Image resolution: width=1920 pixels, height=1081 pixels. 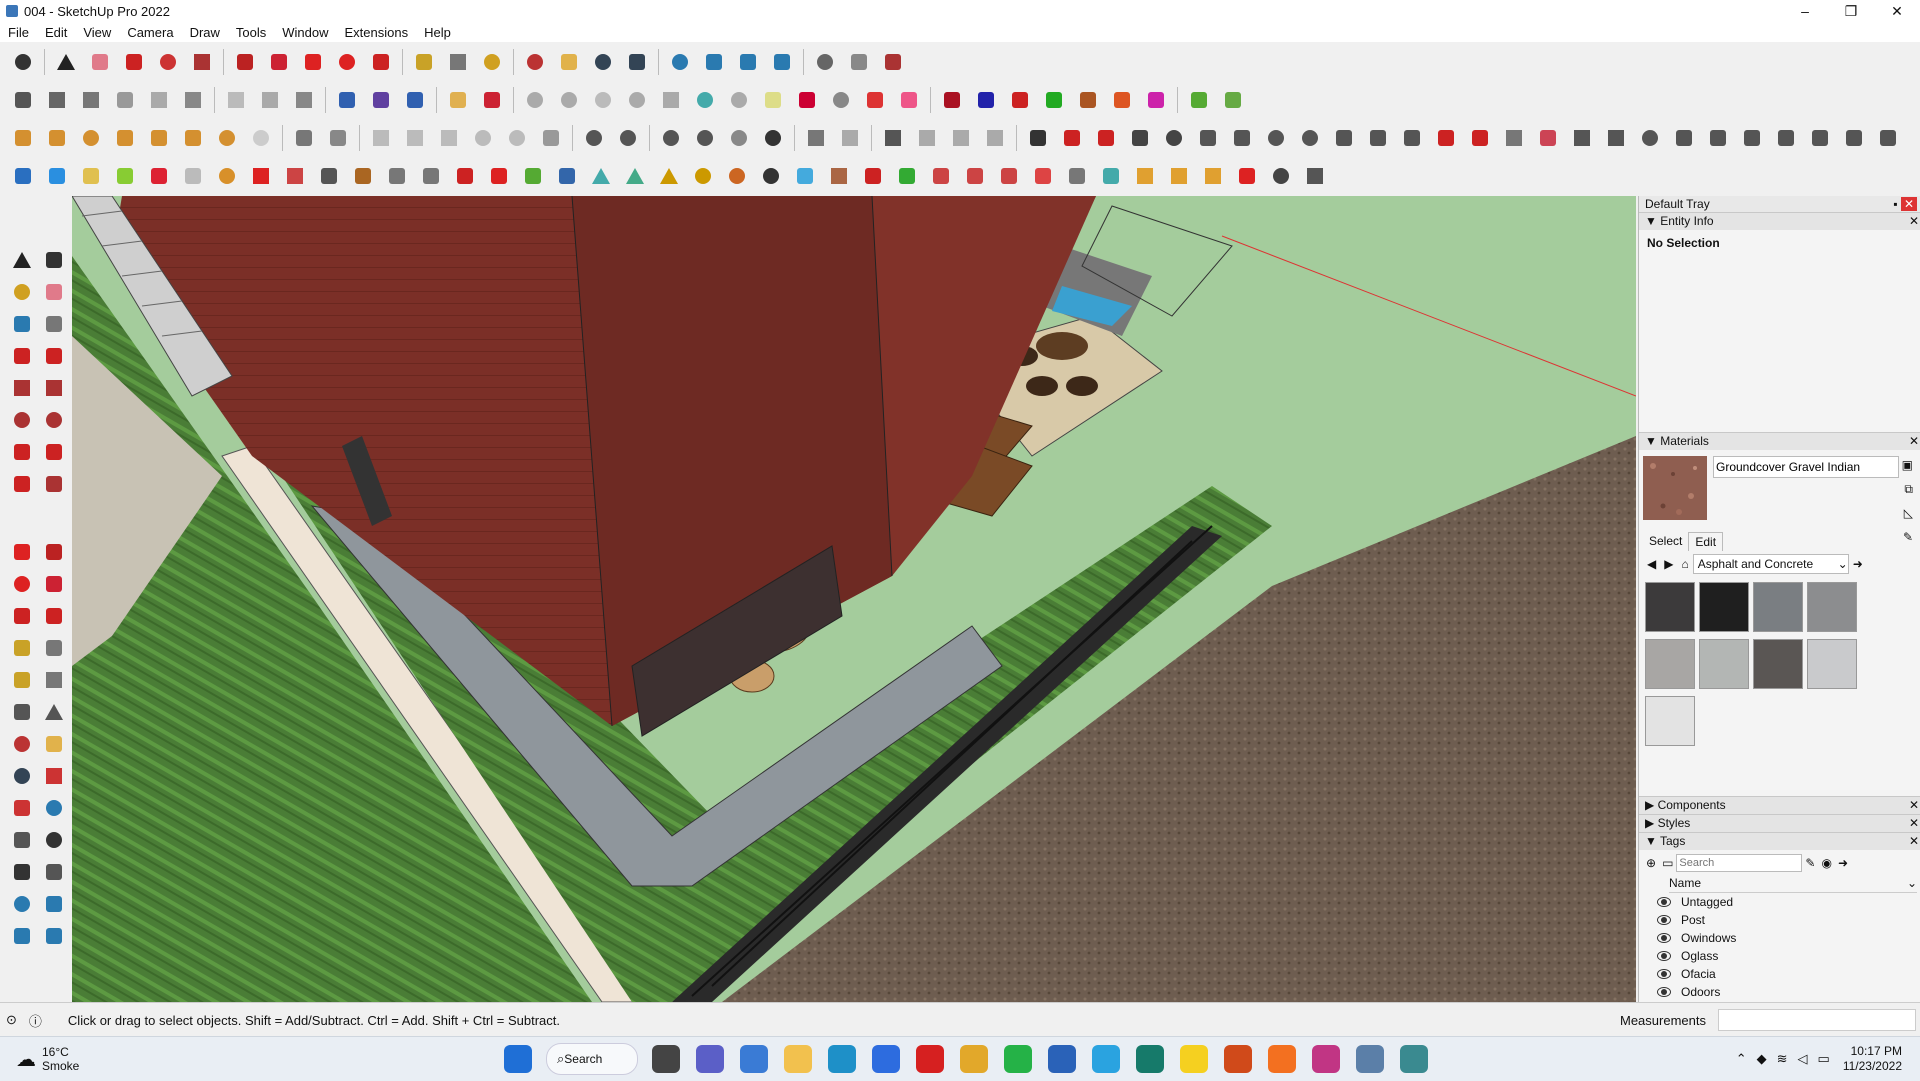 I want to click on parallelogram-icon, so click(x=671, y=100).